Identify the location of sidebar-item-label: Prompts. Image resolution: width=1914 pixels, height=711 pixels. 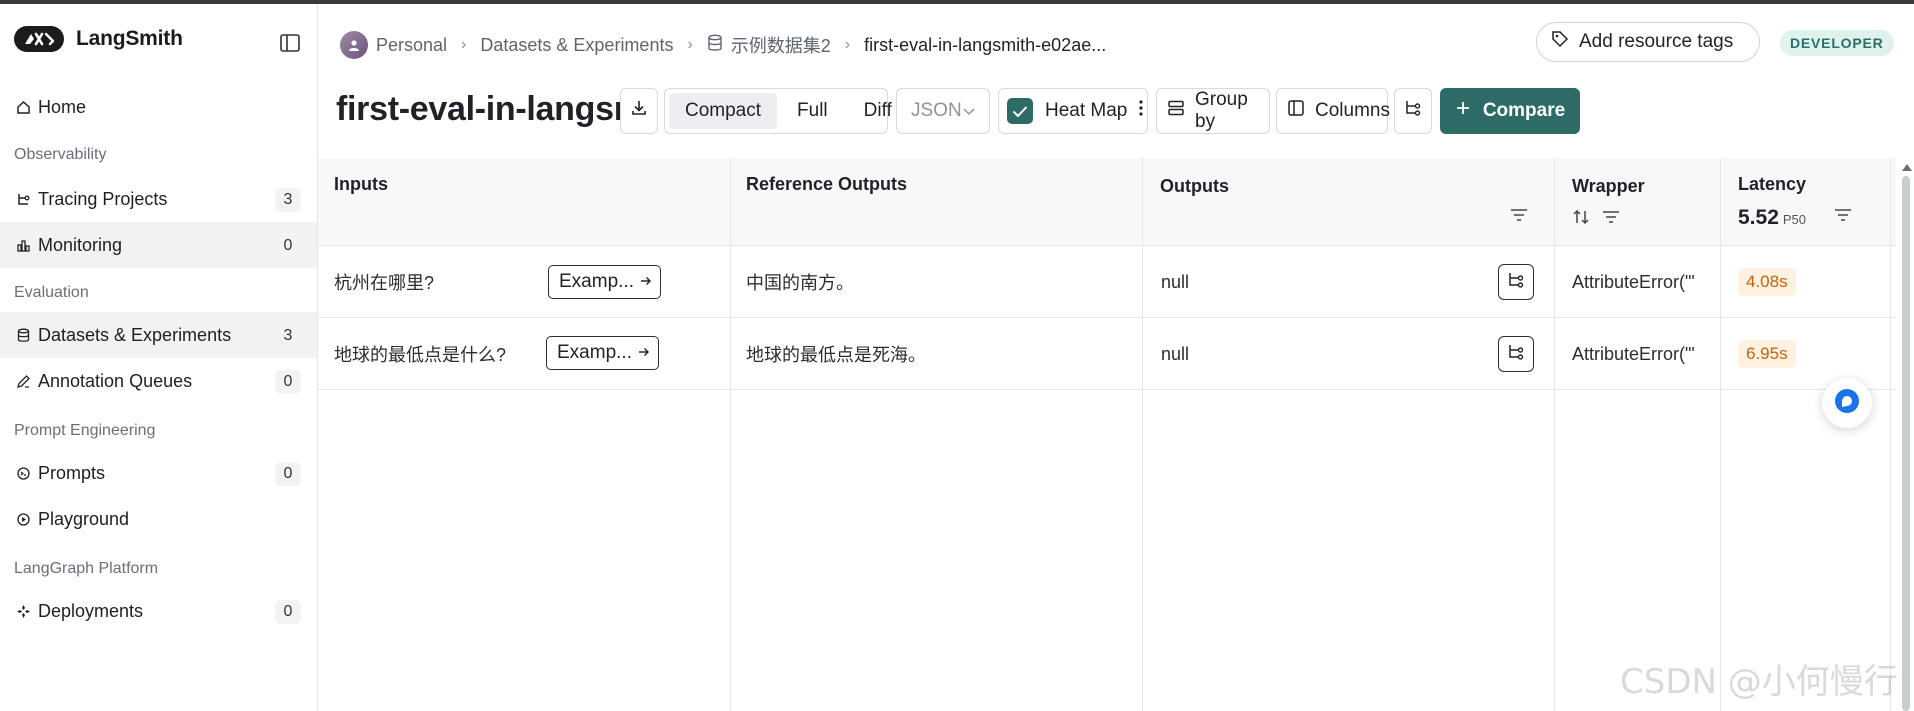
(72, 472).